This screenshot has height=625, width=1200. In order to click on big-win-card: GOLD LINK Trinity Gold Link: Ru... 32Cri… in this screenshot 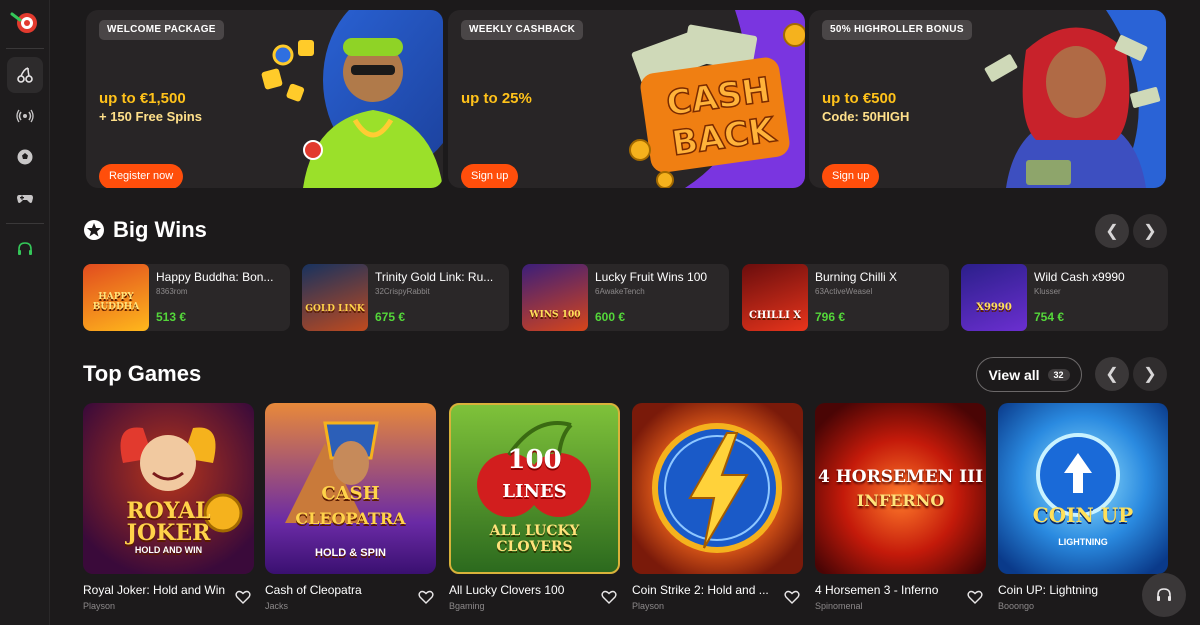, I will do `click(405, 297)`.